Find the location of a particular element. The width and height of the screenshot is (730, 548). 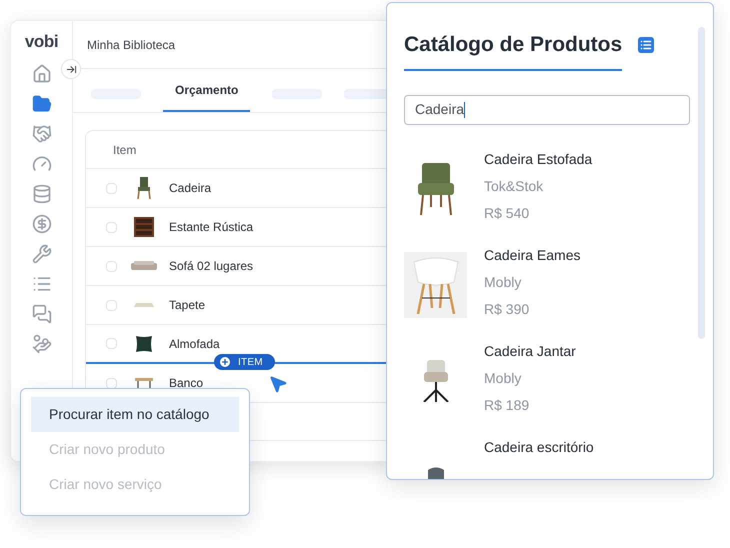

product-store: Tok&Stok is located at coordinates (514, 186).